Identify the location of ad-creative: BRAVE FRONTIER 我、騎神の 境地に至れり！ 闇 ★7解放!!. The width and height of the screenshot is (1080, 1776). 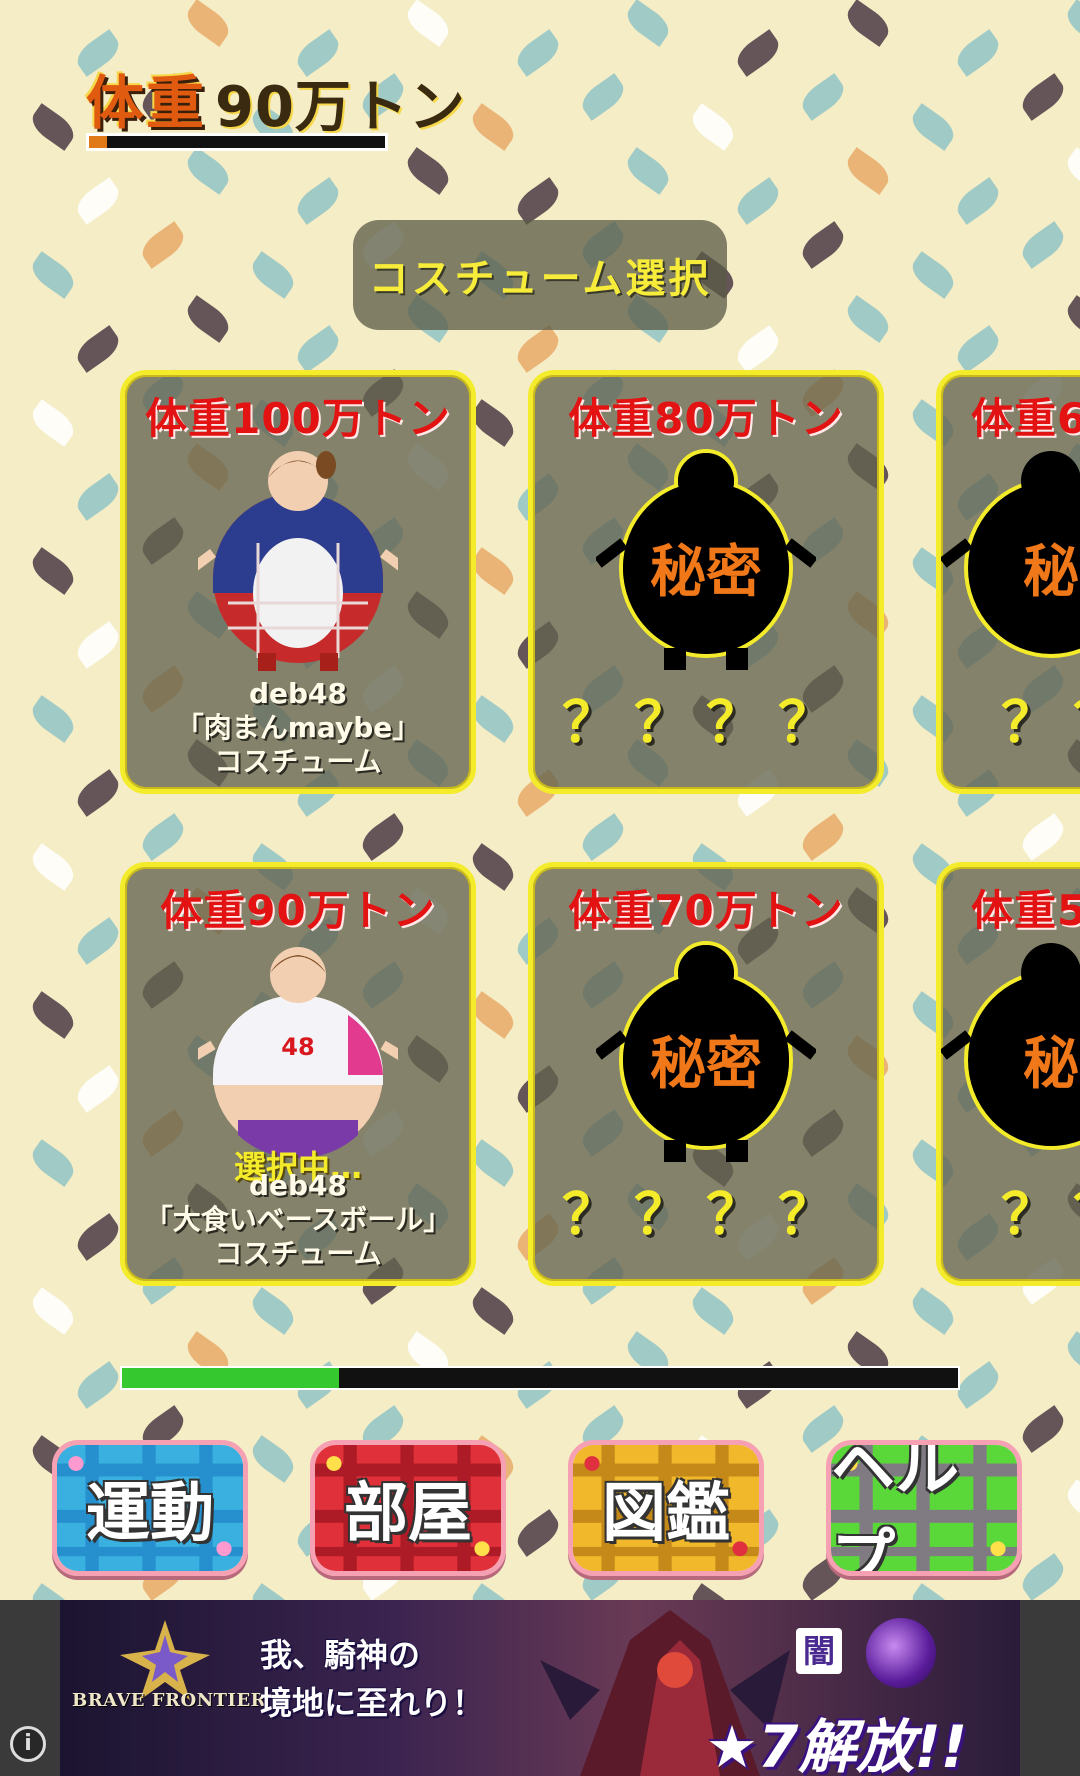
(540, 1688).